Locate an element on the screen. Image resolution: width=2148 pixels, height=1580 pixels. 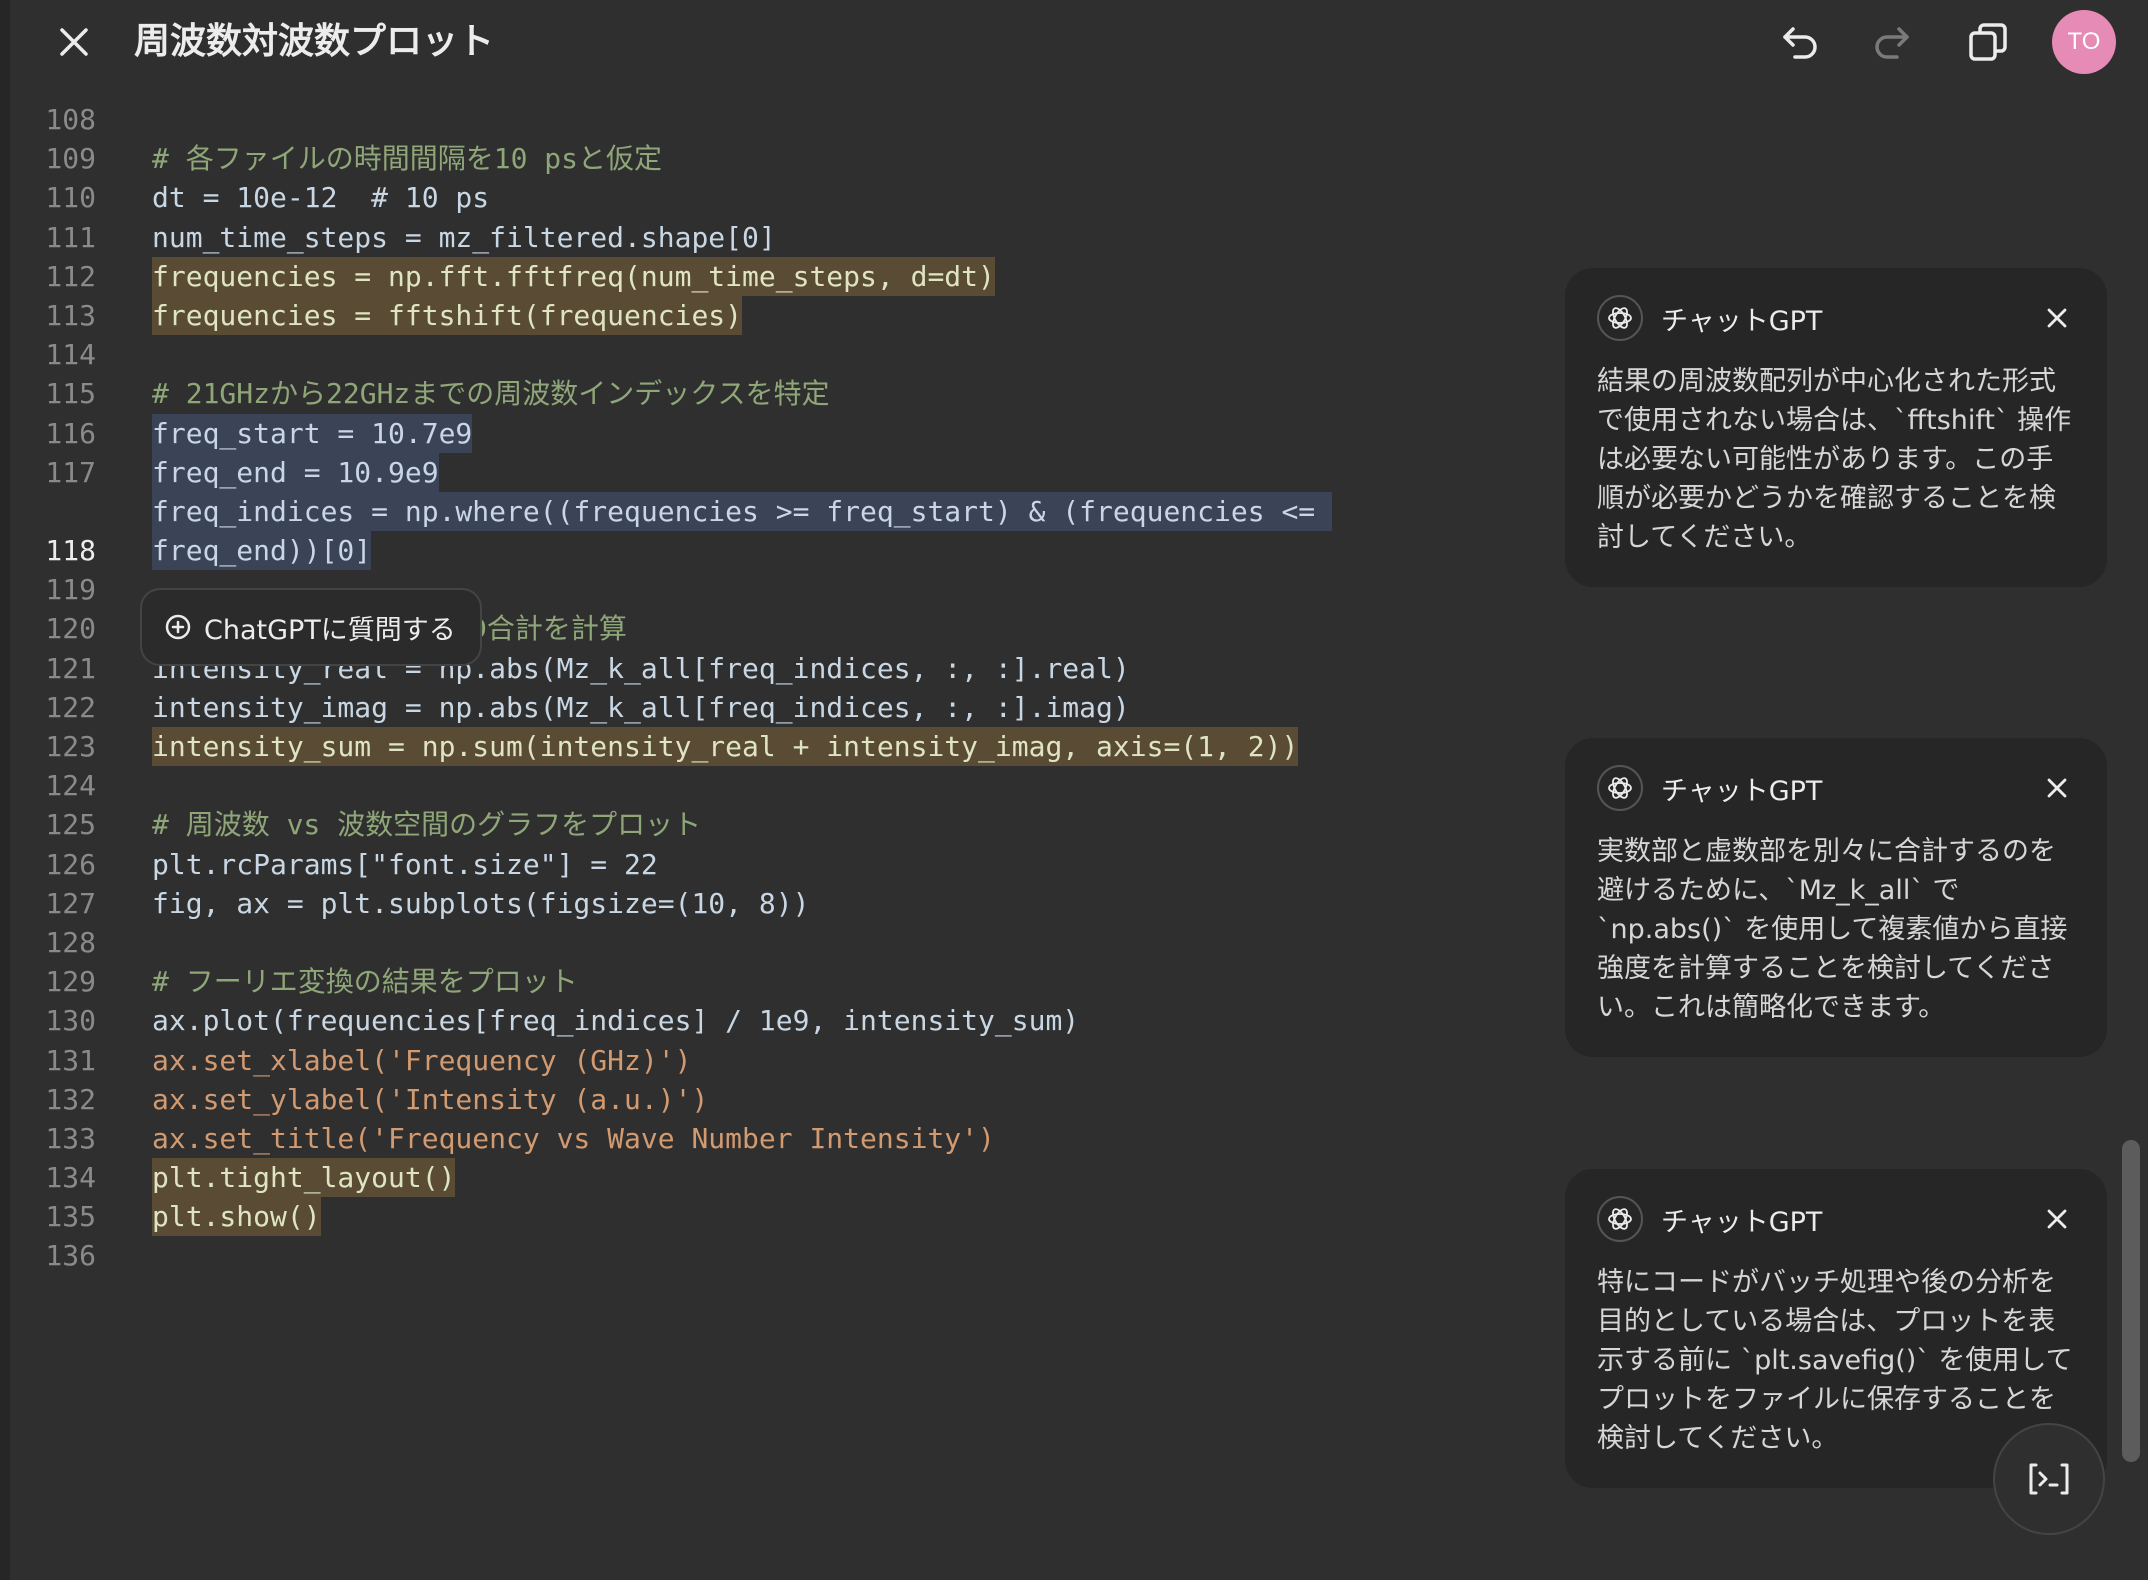
line-number: 119 is located at coordinates (70, 590).